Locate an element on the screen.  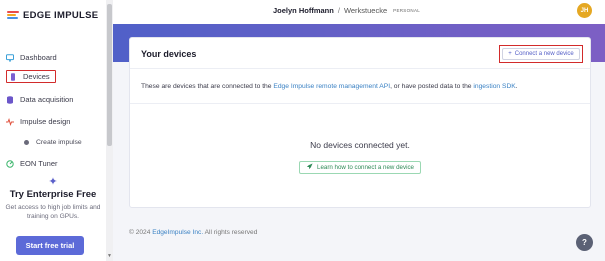
sidebar-item-devices: Devices is located at coordinates (31, 76).